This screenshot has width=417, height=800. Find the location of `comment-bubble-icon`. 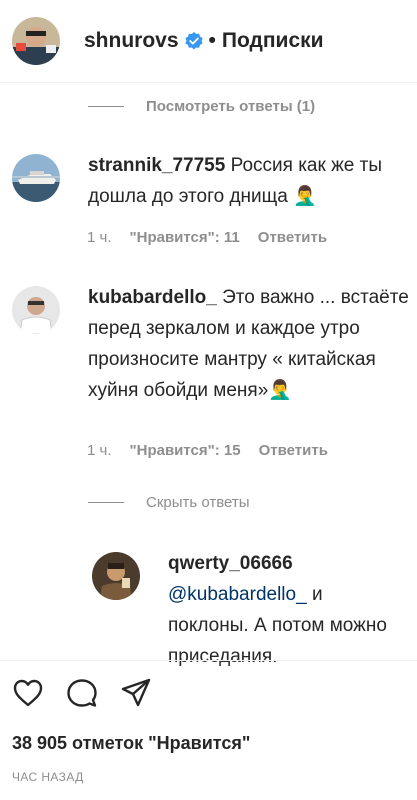

comment-bubble-icon is located at coordinates (82, 693).